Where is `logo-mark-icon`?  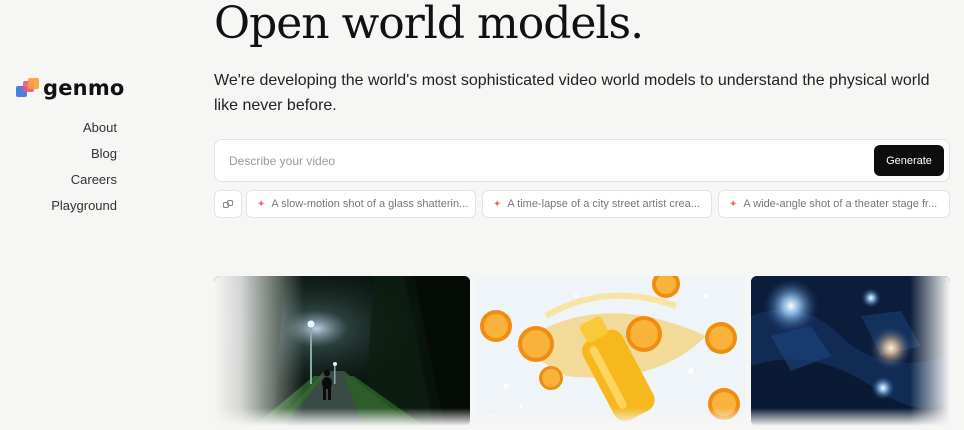
logo-mark-icon is located at coordinates (27, 88).